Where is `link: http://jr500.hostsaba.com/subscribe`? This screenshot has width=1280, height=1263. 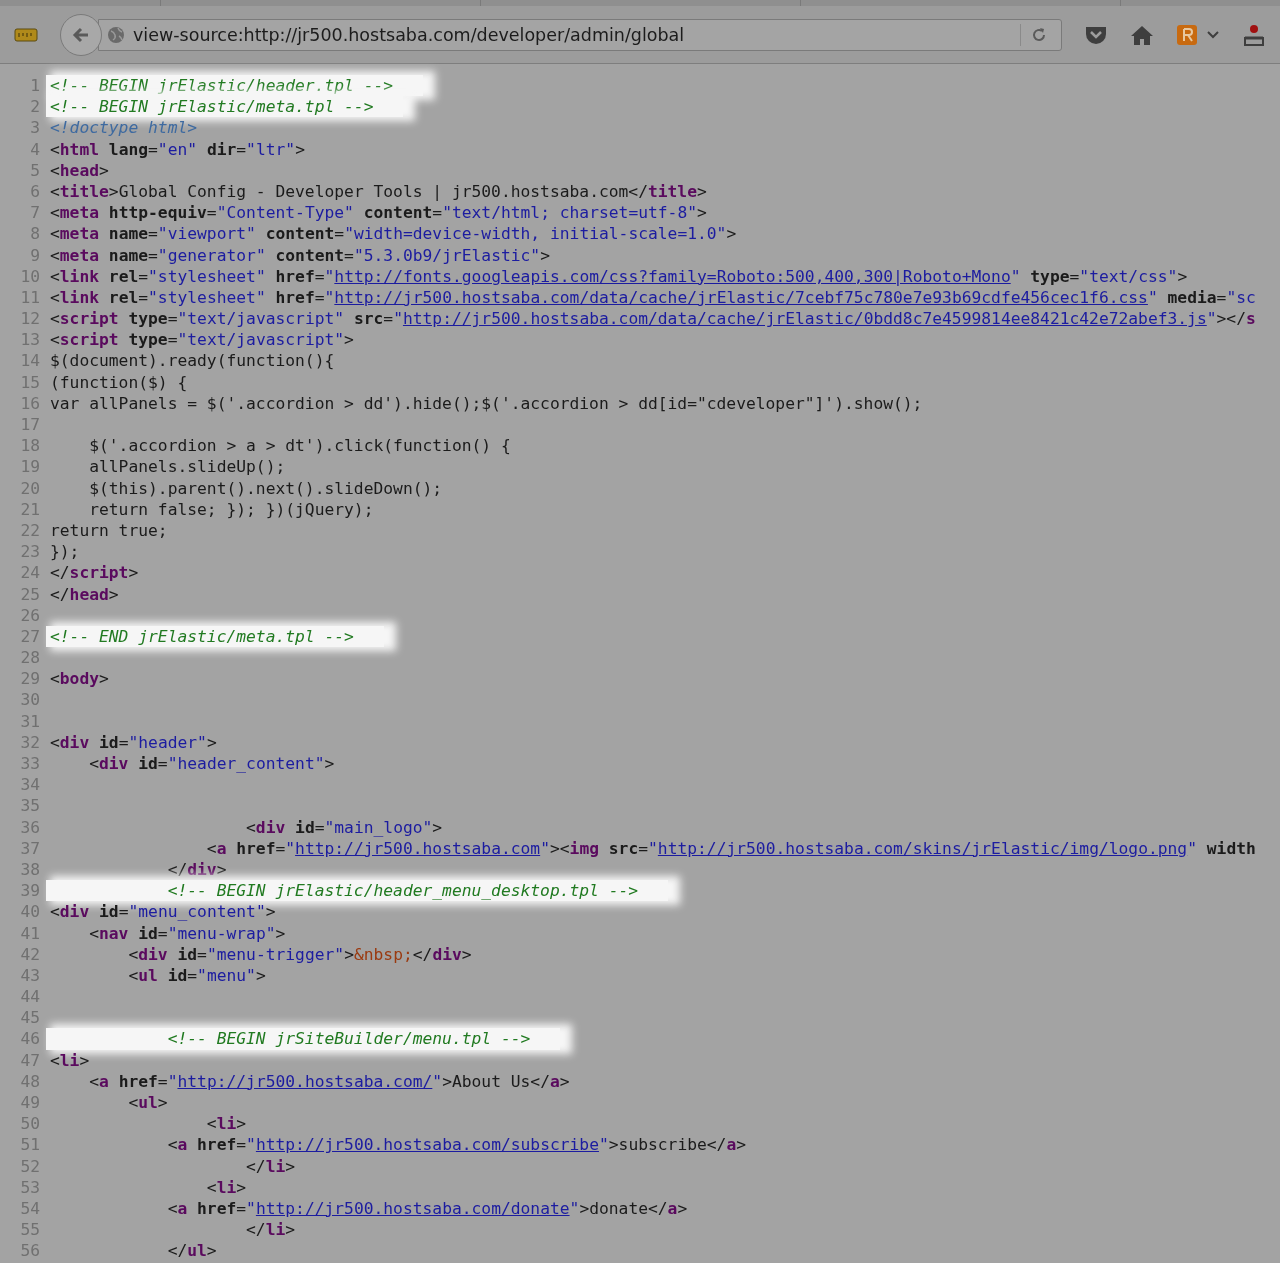
link: http://jr500.hostsaba.com/subscribe is located at coordinates (427, 1145).